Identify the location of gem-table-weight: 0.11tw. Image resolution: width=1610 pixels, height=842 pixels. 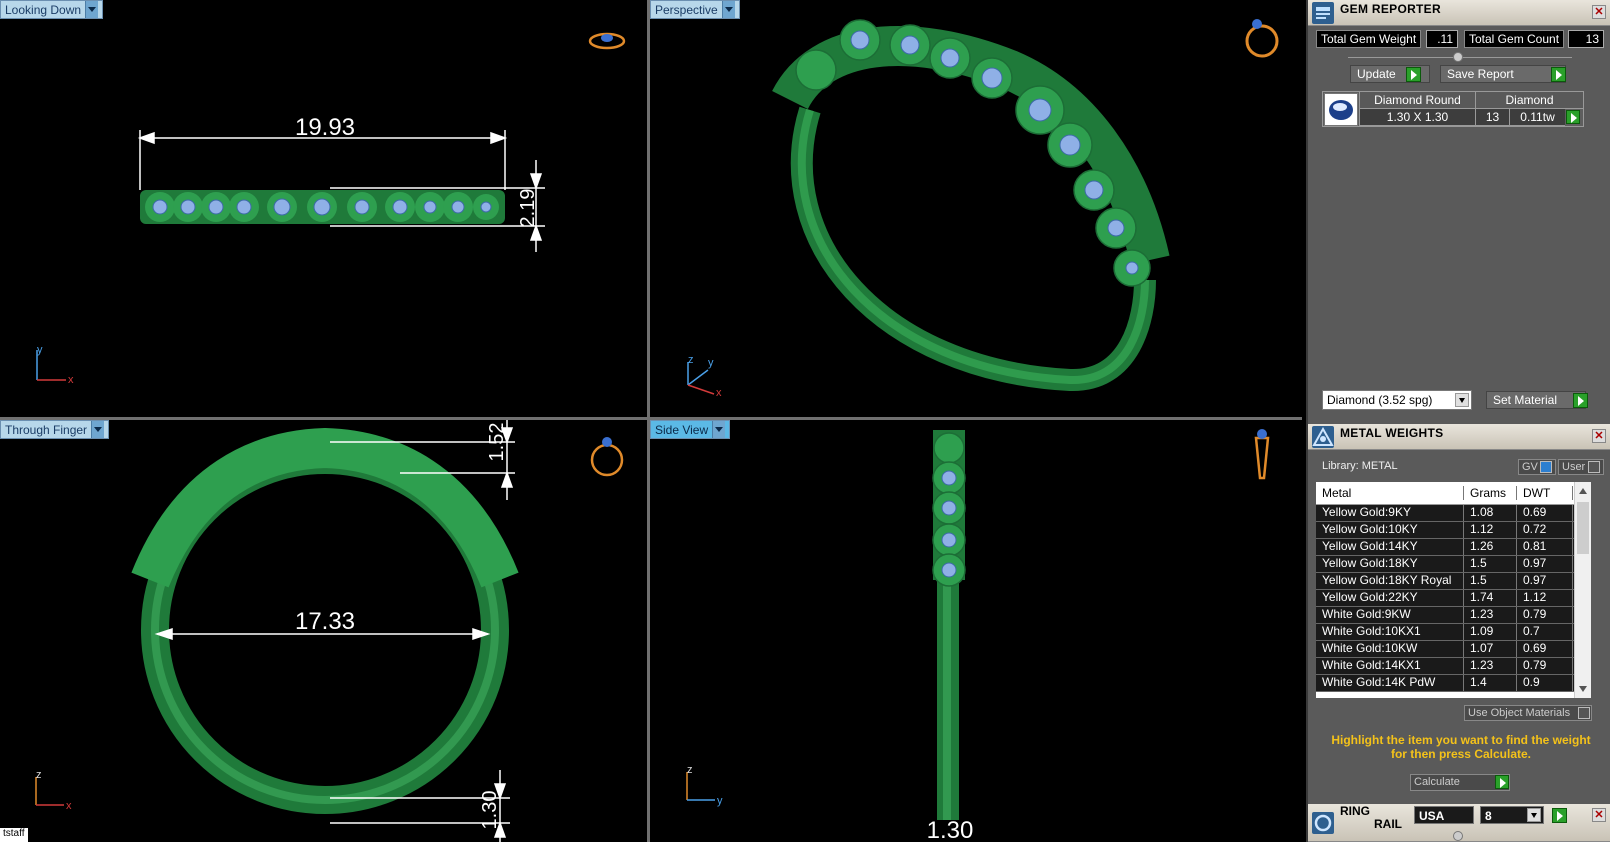
(1537, 117).